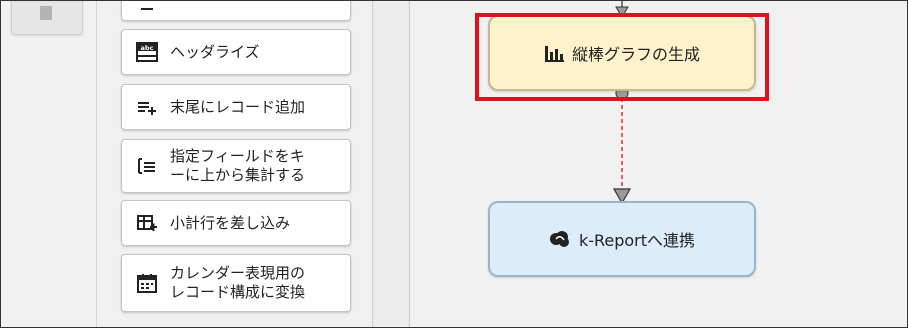 The height and width of the screenshot is (328, 908). I want to click on palette-item-calendar-convert: カレンダー表現用の レコード構成に変換, so click(236, 283).